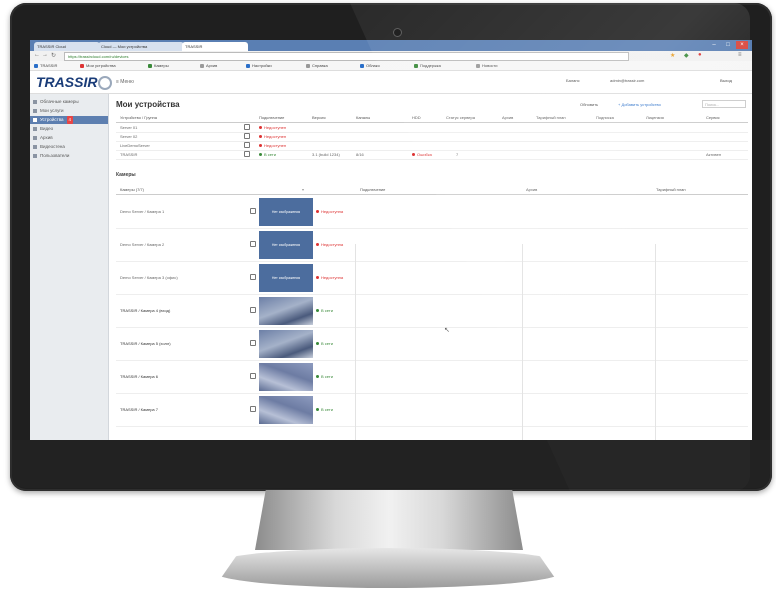 The width and height of the screenshot is (776, 590). What do you see at coordinates (317, 65) in the screenshot?
I see `bookmark-item: Справка` at bounding box center [317, 65].